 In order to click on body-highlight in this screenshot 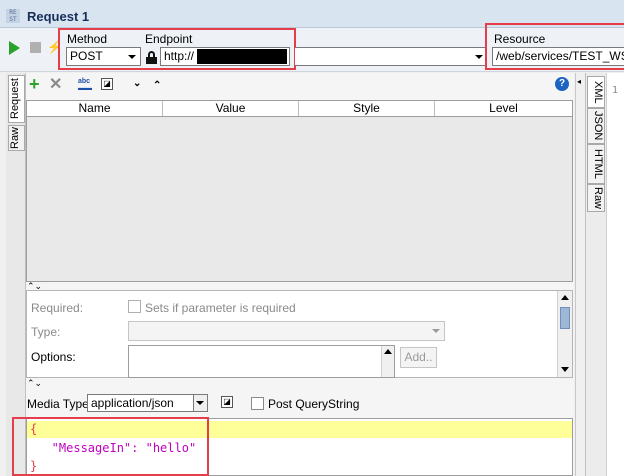, I will do `click(110, 446)`.